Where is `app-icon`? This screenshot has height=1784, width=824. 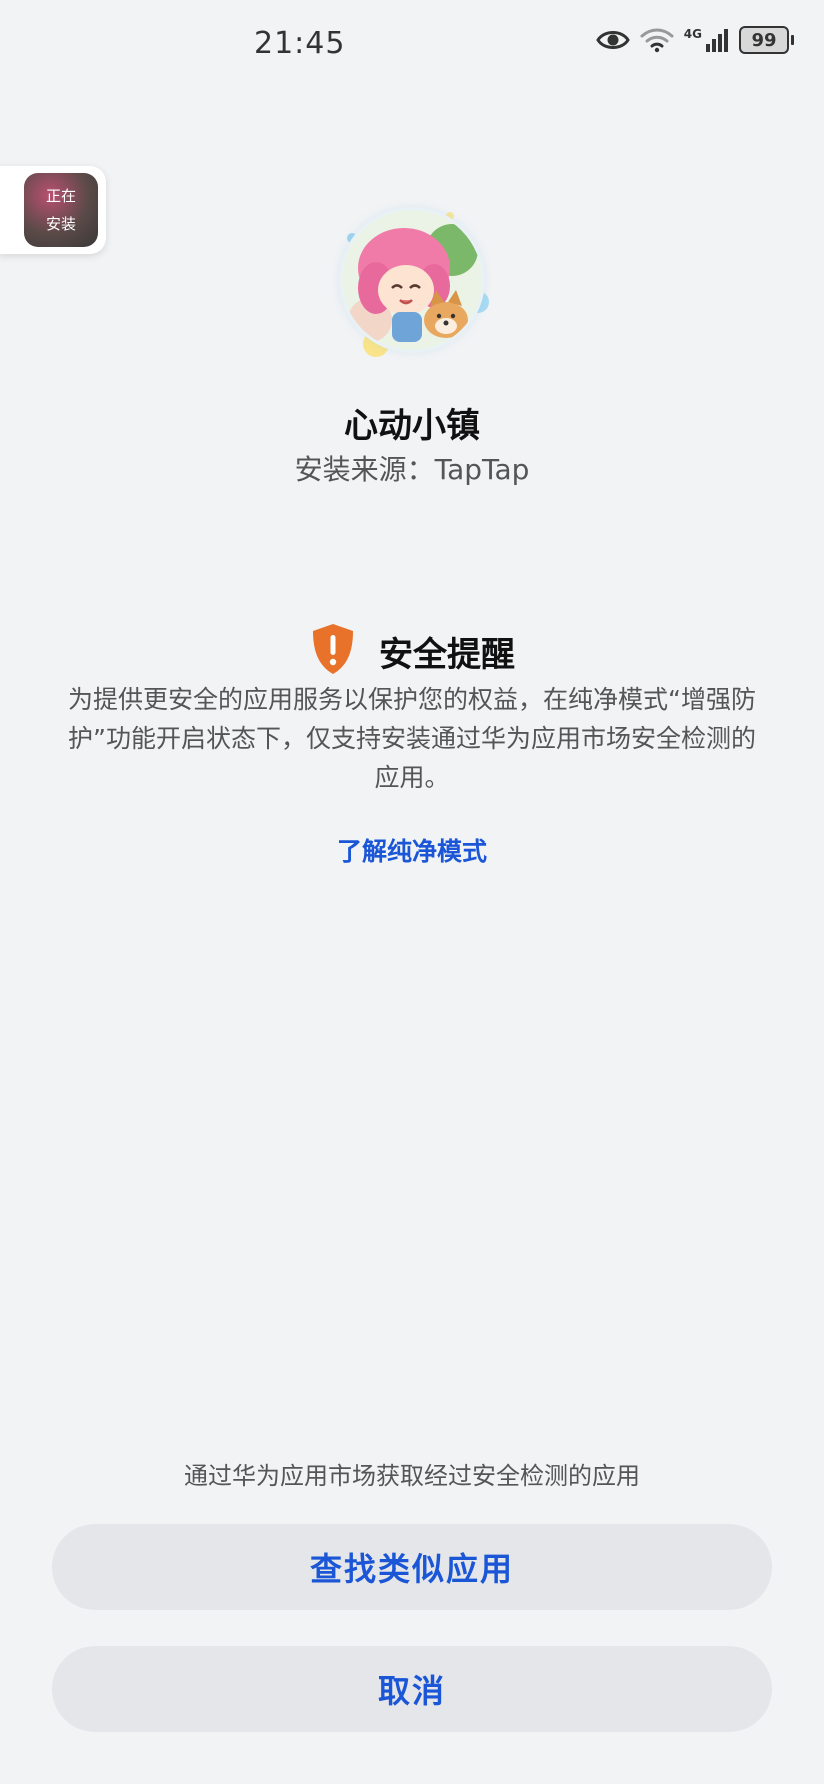
app-icon is located at coordinates (412, 280).